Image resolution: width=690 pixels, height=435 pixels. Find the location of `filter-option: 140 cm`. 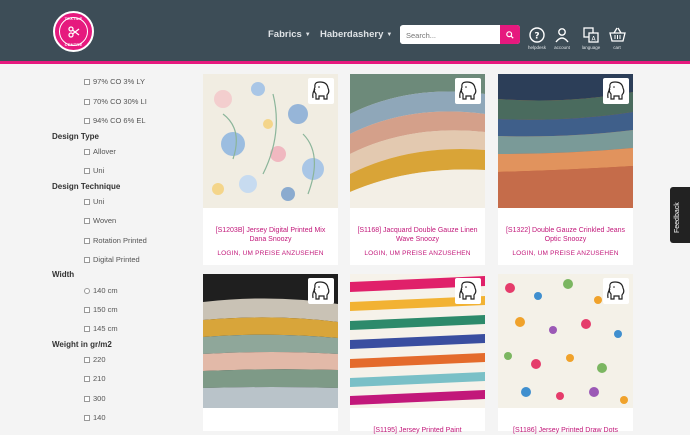

filter-option: 140 cm is located at coordinates (101, 290).